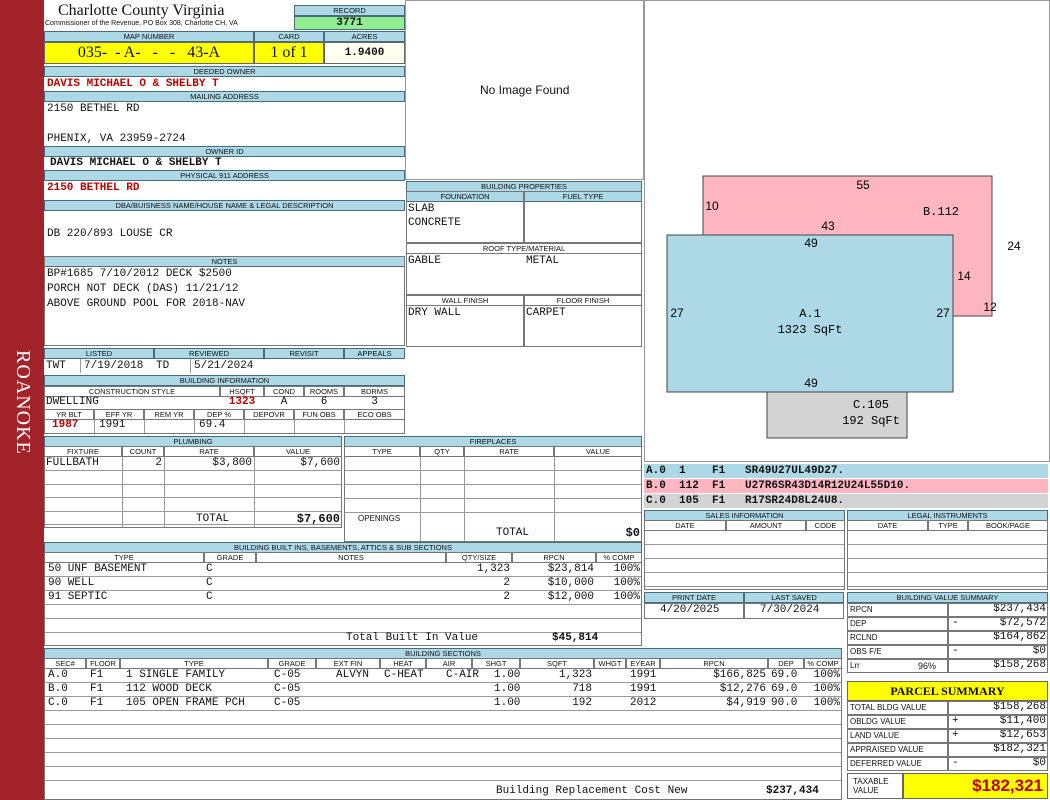  What do you see at coordinates (443, 729) in the screenshot?
I see `sections-box` at bounding box center [443, 729].